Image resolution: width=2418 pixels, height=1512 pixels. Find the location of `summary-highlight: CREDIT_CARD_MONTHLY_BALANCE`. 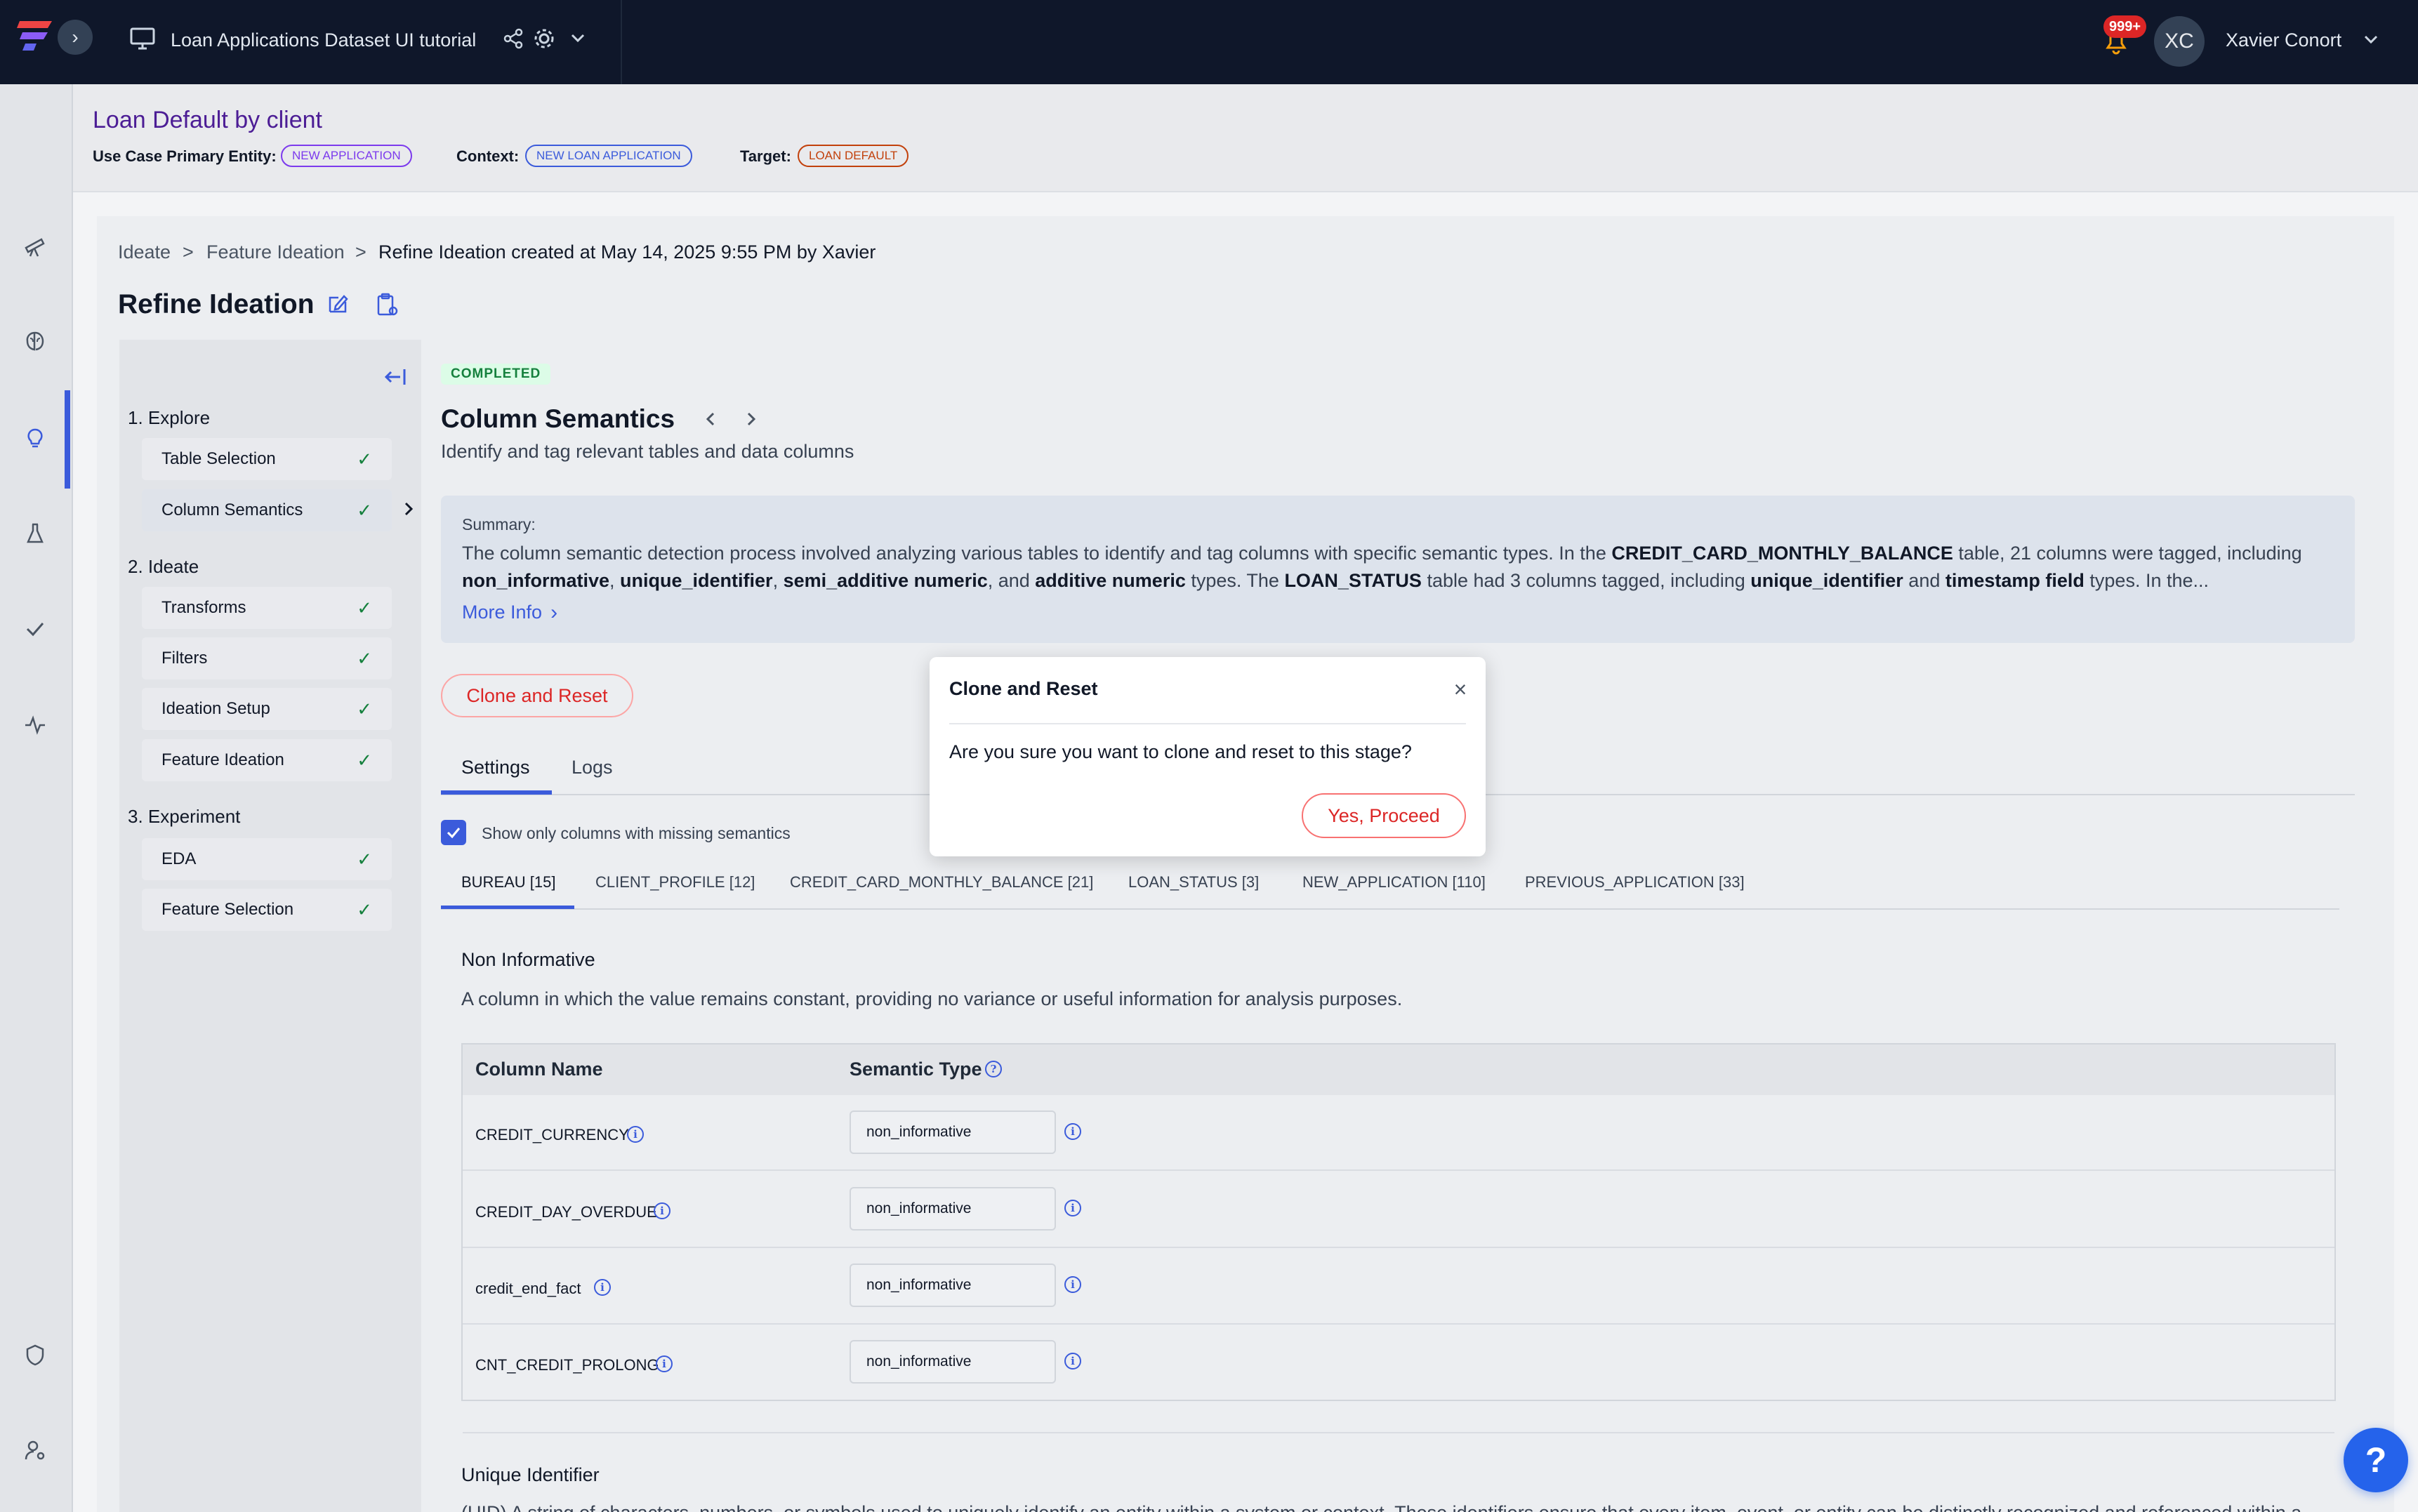

summary-highlight: CREDIT_CARD_MONTHLY_BALANCE is located at coordinates (1782, 553).